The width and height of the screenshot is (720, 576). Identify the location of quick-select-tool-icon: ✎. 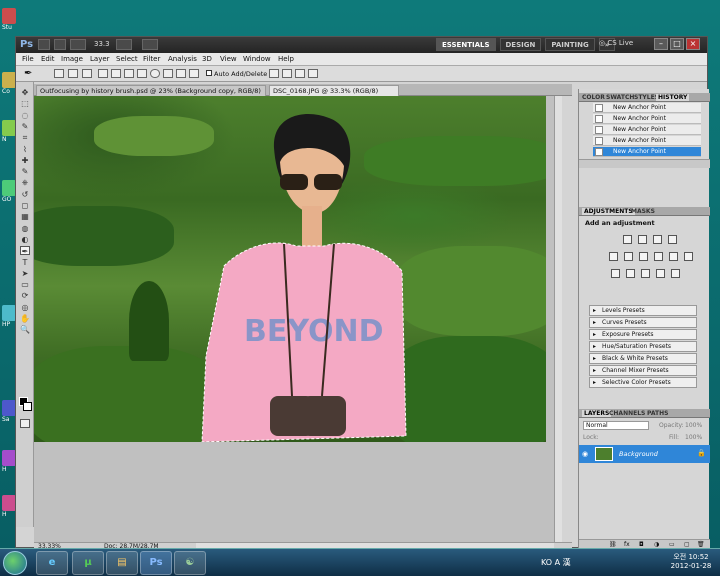
(25, 126).